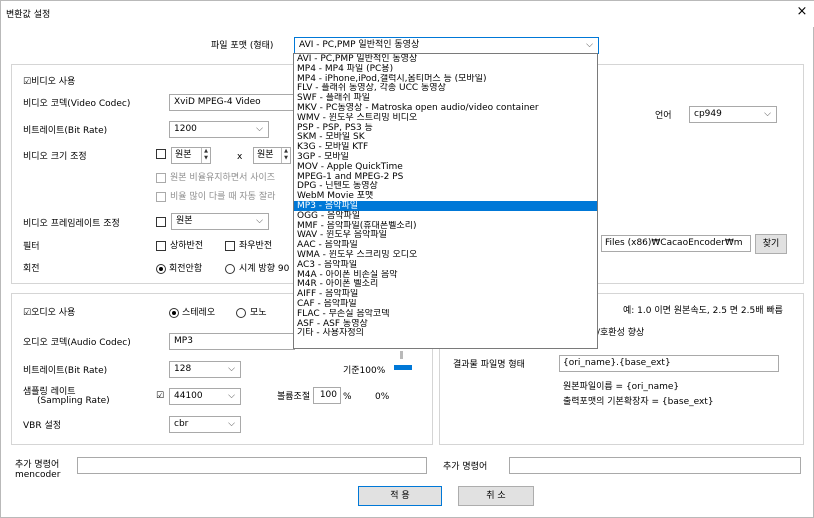 Image resolution: width=814 pixels, height=518 pixels. I want to click on format-option: M4R - 아이폰 벨소리, so click(445, 284).